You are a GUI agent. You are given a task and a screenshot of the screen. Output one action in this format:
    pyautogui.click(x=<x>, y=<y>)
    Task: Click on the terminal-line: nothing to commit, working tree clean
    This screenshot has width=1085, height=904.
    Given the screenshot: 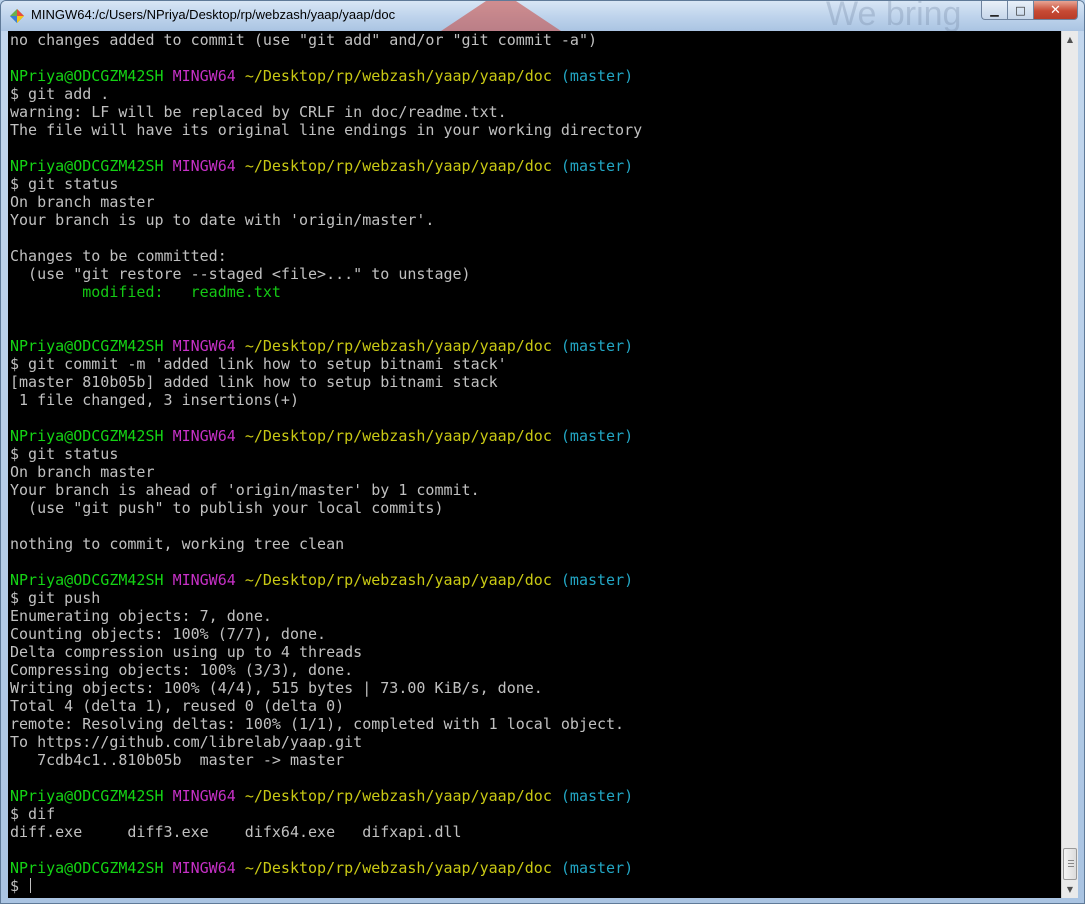 What is the action you would take?
    pyautogui.click(x=535, y=544)
    